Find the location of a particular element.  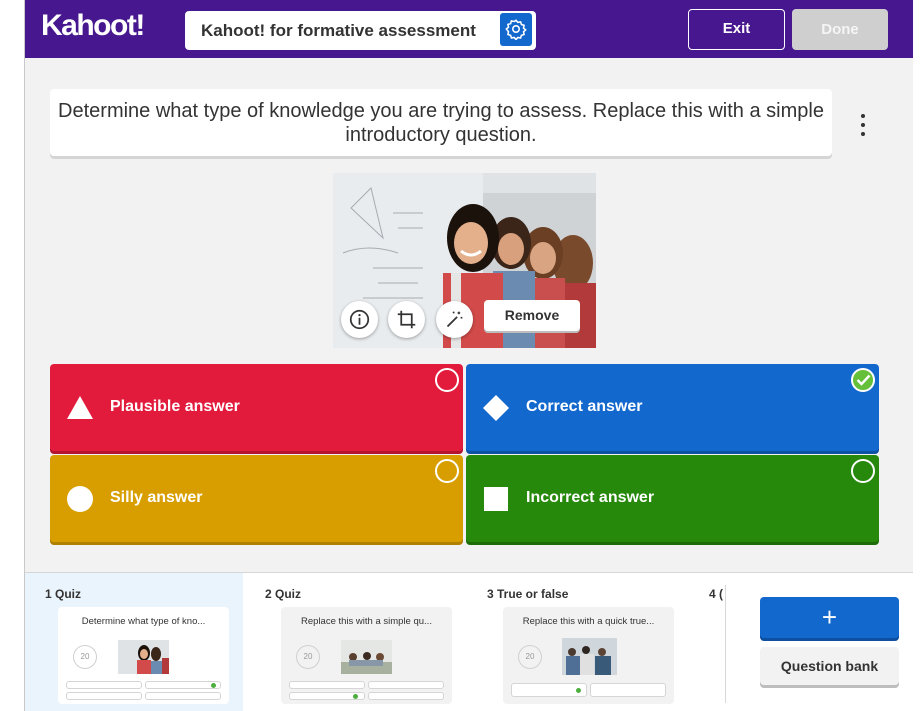

slide-1-card: Determine what type of kno... 20 is located at coordinates (143, 655).